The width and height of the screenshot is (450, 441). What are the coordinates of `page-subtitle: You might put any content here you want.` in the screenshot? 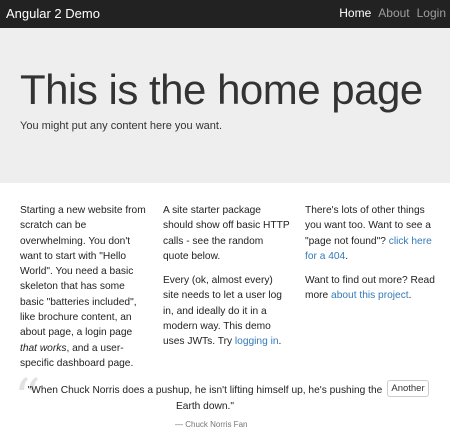 It's located at (121, 126).